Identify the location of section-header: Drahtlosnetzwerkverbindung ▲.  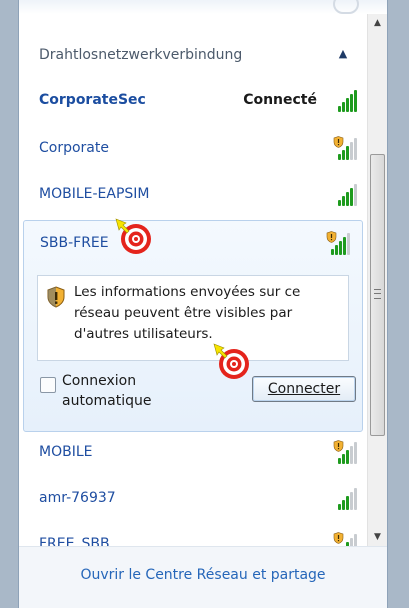
(190, 55).